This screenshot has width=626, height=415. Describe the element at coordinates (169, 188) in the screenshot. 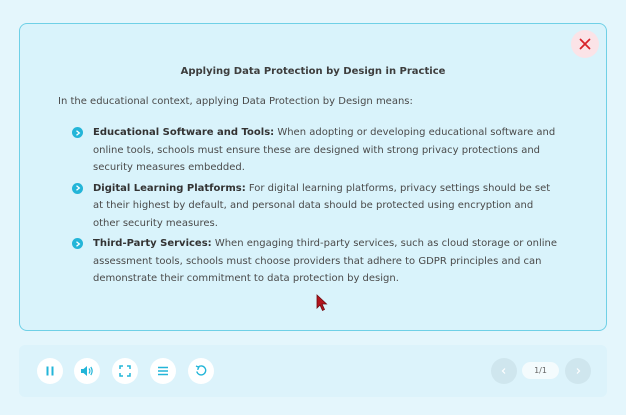

I see `list-item-heading: Digital Learning Platforms:` at that location.